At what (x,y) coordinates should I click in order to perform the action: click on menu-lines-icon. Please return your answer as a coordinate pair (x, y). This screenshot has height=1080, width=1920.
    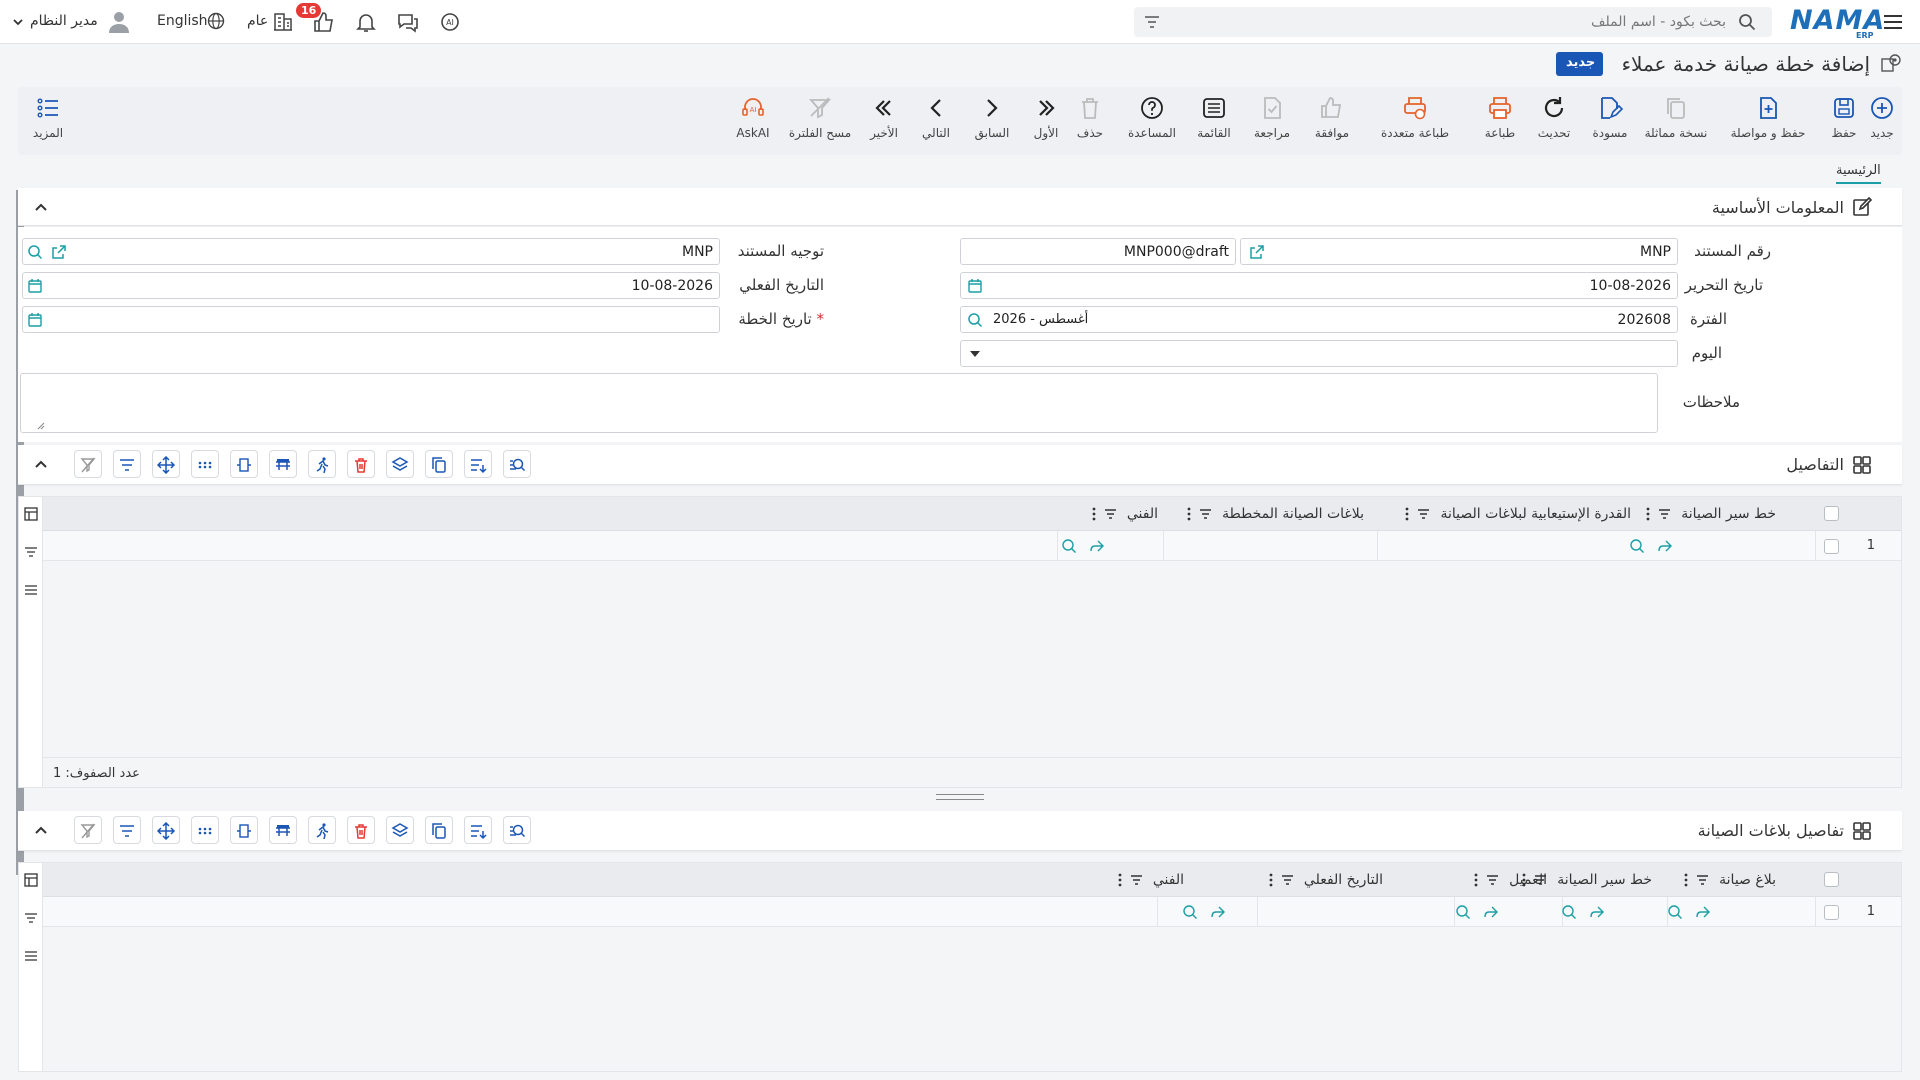
    Looking at the image, I should click on (31, 590).